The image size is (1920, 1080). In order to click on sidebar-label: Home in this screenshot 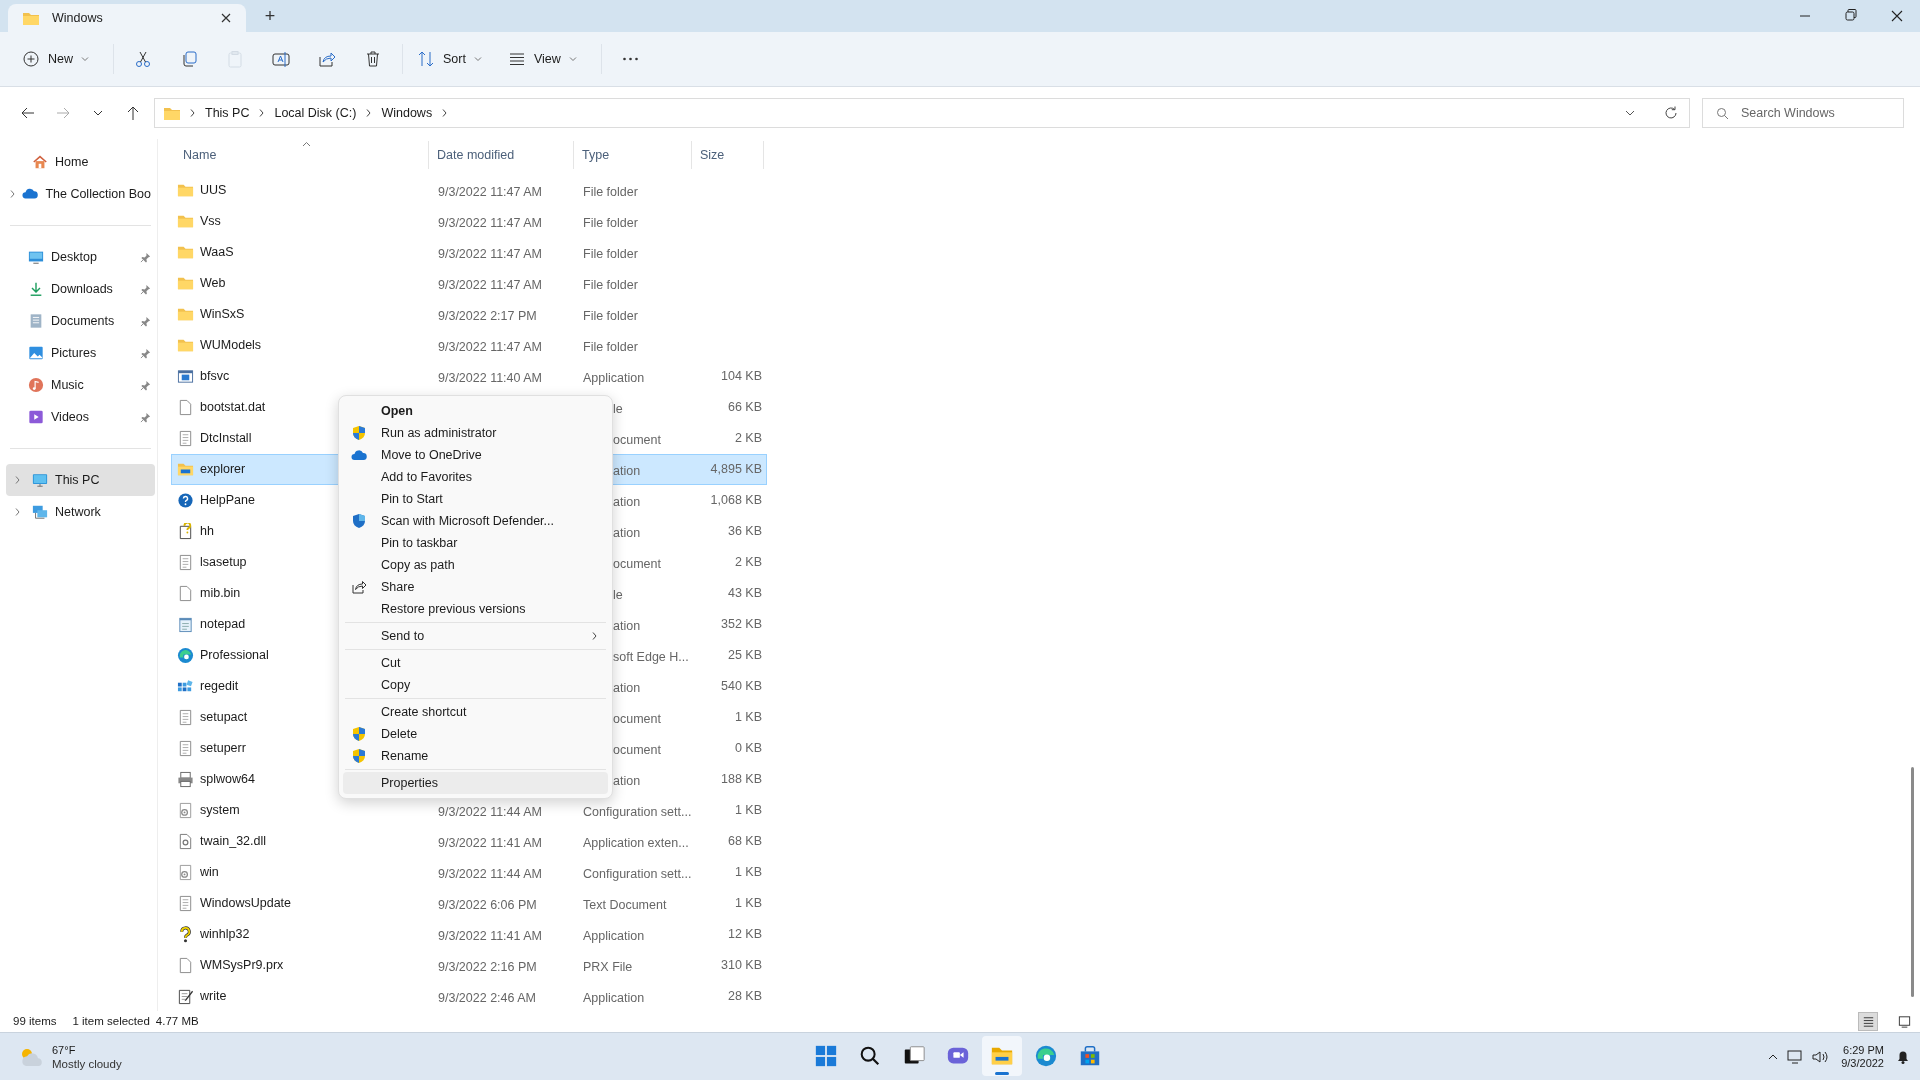, I will do `click(72, 162)`.